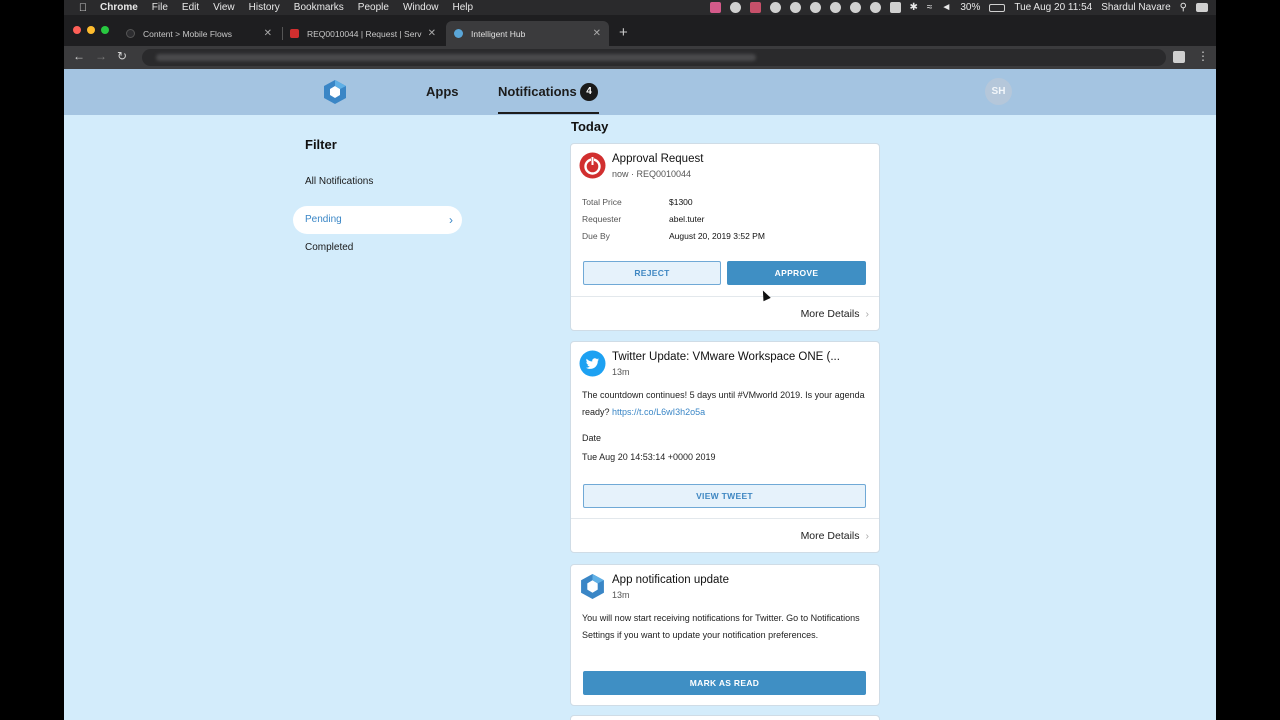  What do you see at coordinates (875, 7) in the screenshot?
I see `time-machine-icon` at bounding box center [875, 7].